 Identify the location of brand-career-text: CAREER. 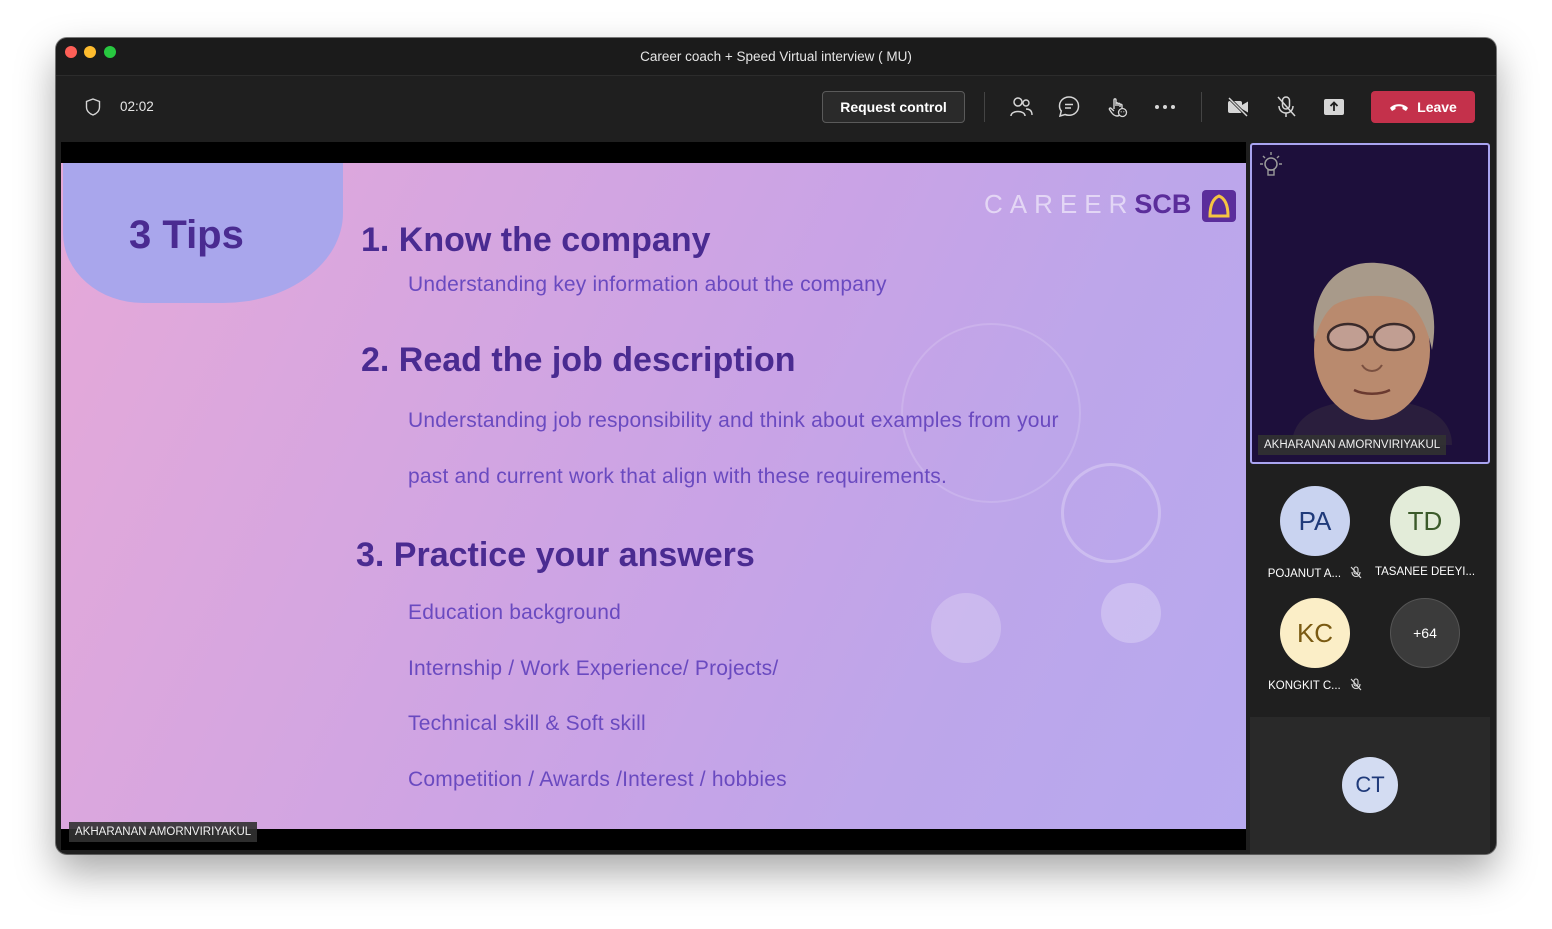
(1059, 204).